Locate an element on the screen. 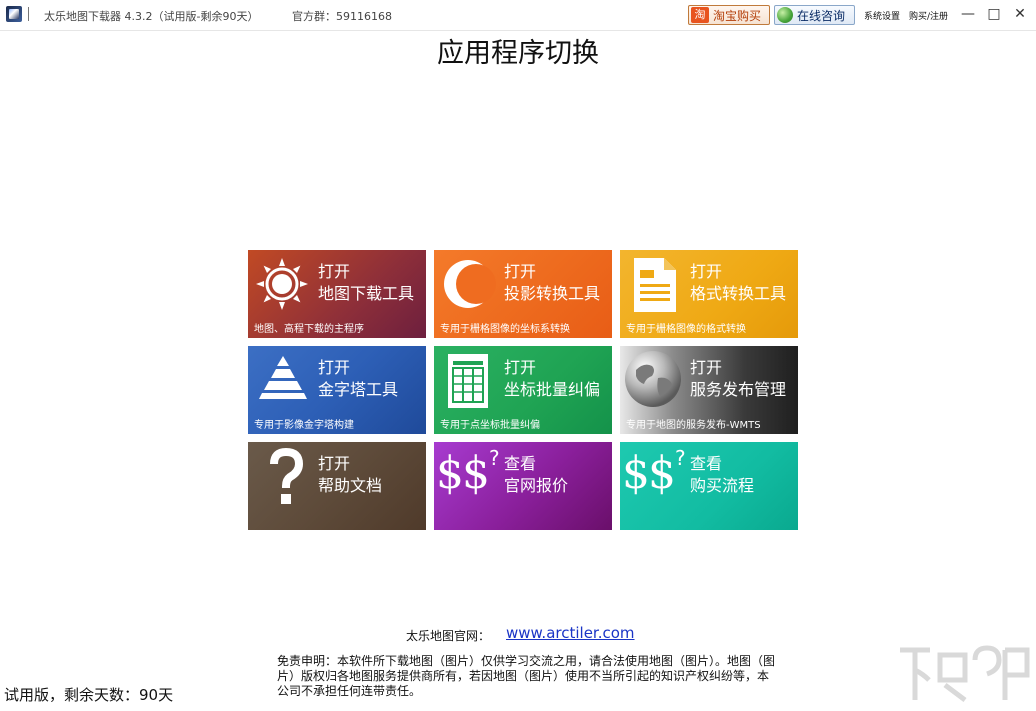 The width and height of the screenshot is (1036, 711). online-consult-button: 在线咨询 is located at coordinates (814, 15).